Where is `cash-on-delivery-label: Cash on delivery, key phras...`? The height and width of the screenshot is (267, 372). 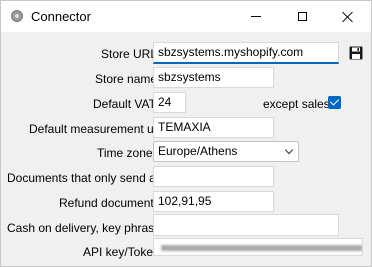 cash-on-delivery-label: Cash on delivery, key phras... is located at coordinates (86, 228).